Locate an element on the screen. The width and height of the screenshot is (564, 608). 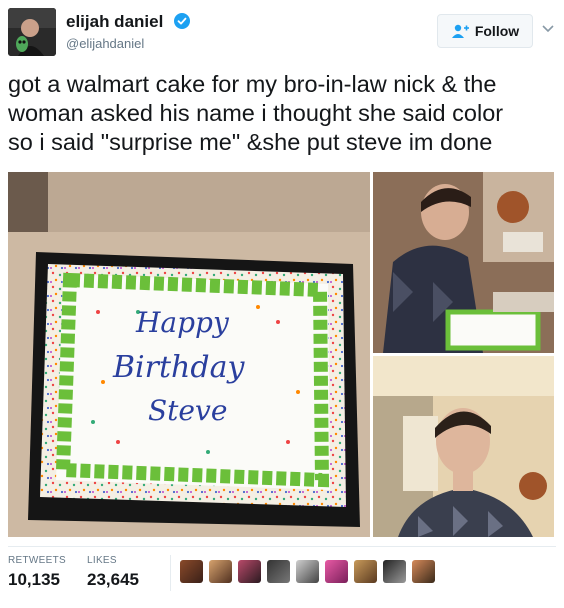
likes-count: 23,645 is located at coordinates (113, 579).